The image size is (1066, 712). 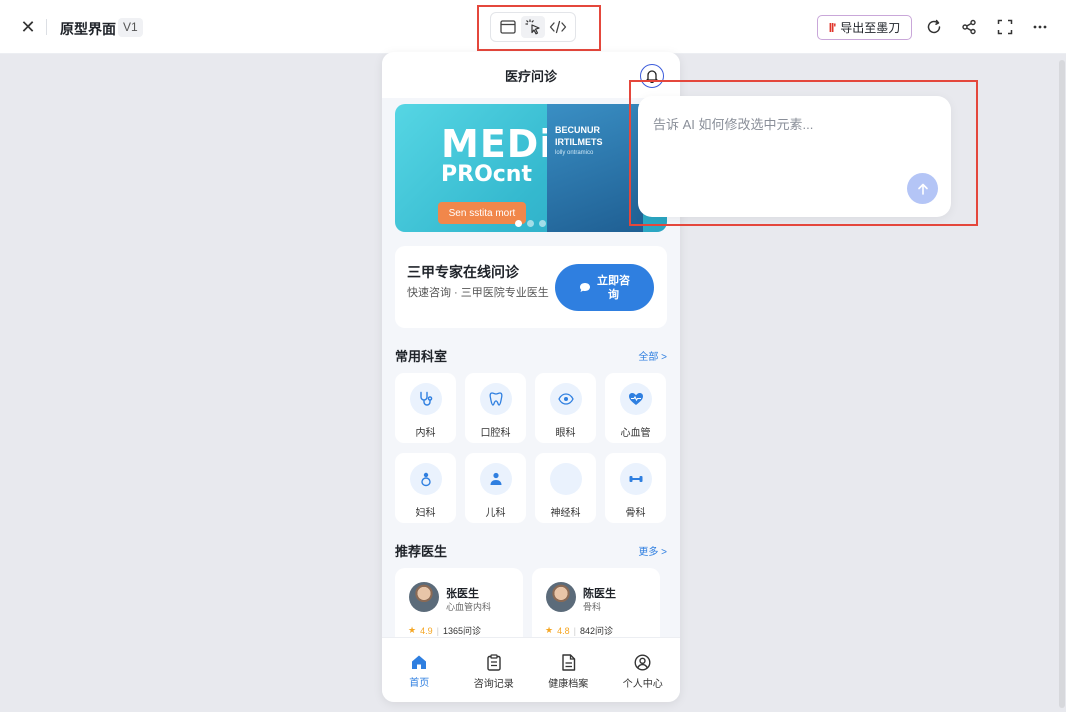 I want to click on select-mode-button, so click(x=532, y=27).